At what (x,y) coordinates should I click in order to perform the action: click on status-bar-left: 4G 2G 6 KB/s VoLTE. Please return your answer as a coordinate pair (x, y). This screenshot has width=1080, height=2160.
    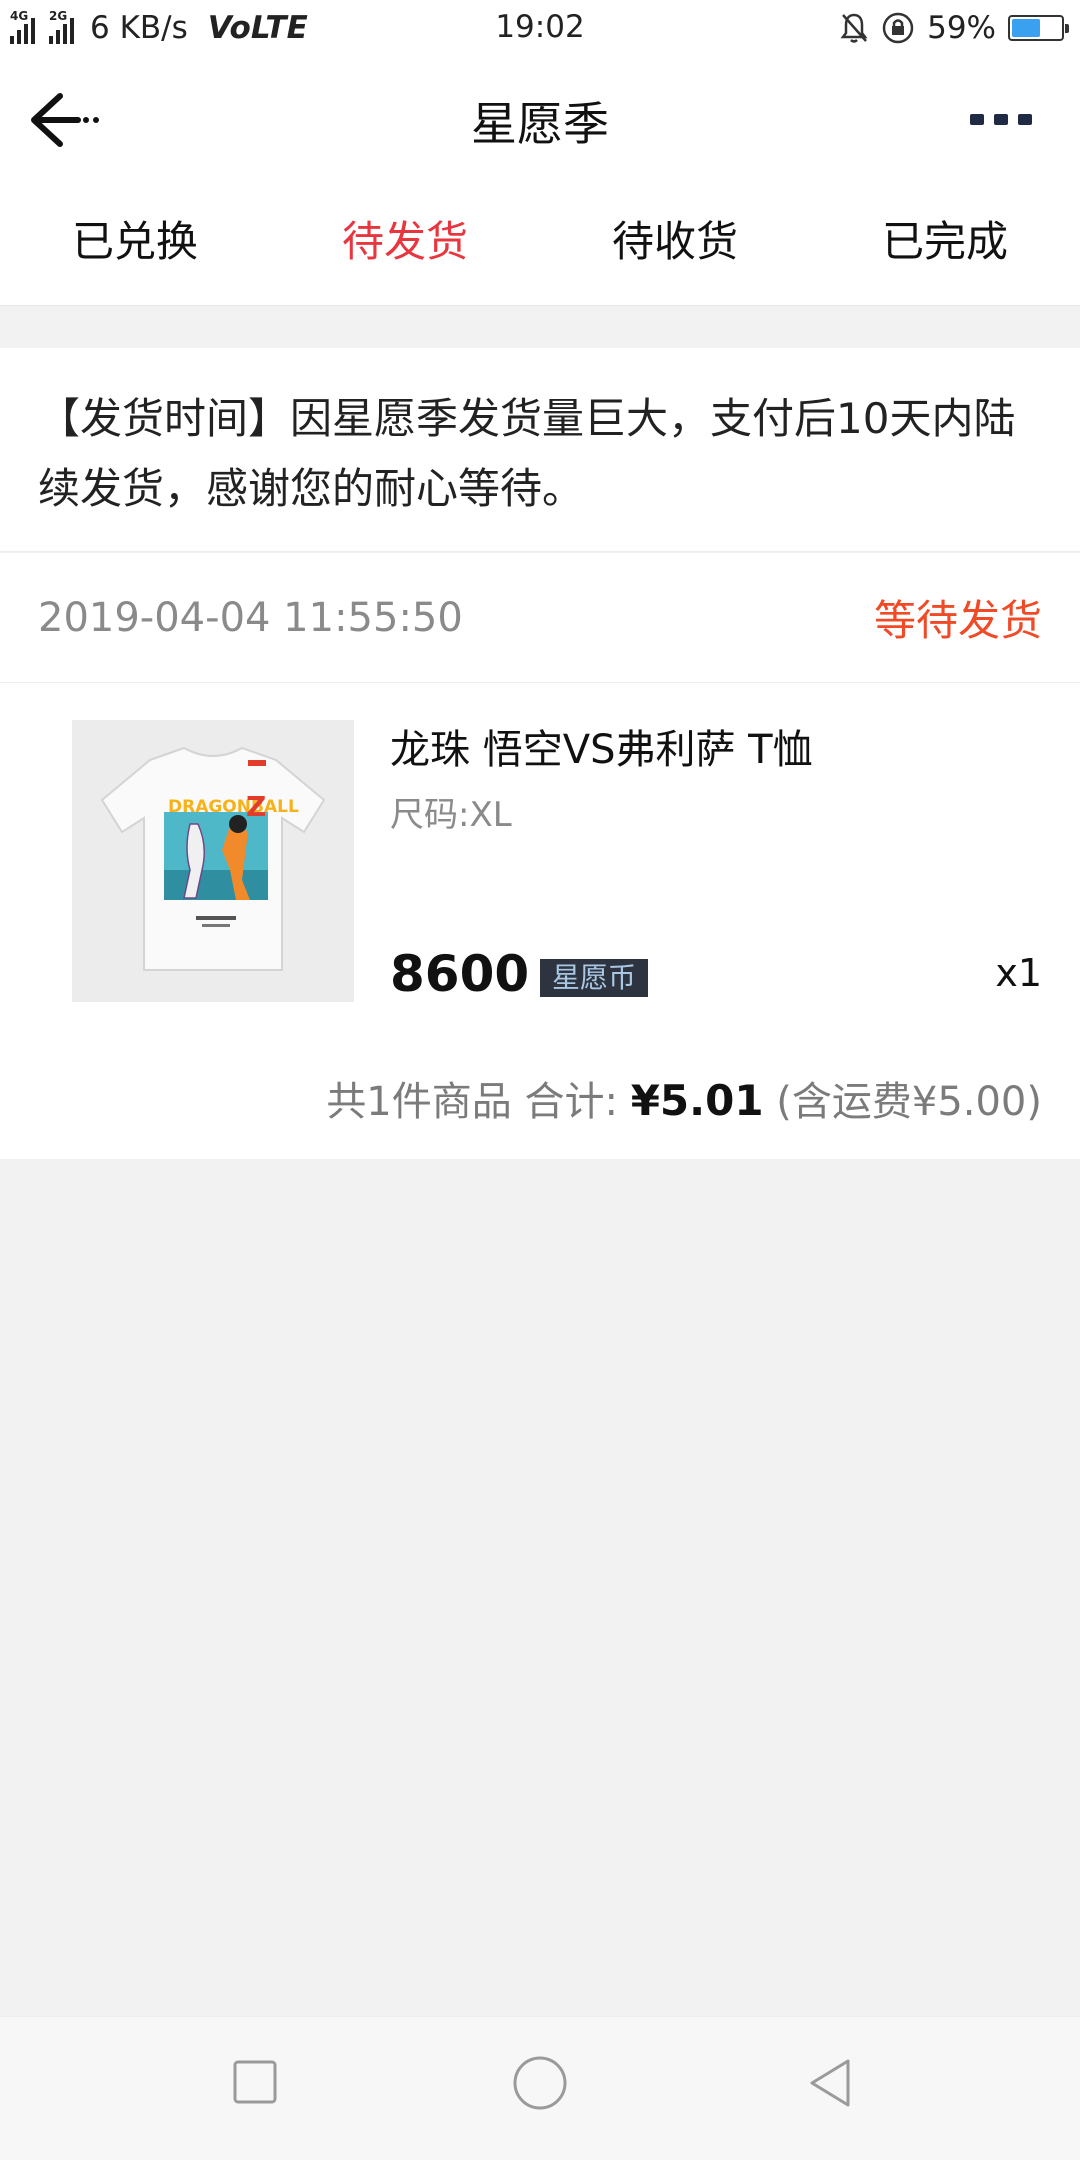
    Looking at the image, I should click on (159, 28).